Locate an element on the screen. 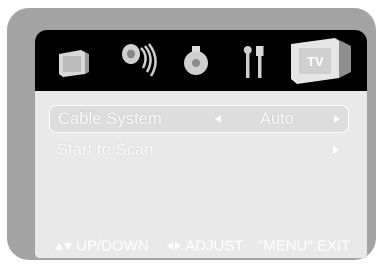  svg-text: TV is located at coordinates (315, 61).